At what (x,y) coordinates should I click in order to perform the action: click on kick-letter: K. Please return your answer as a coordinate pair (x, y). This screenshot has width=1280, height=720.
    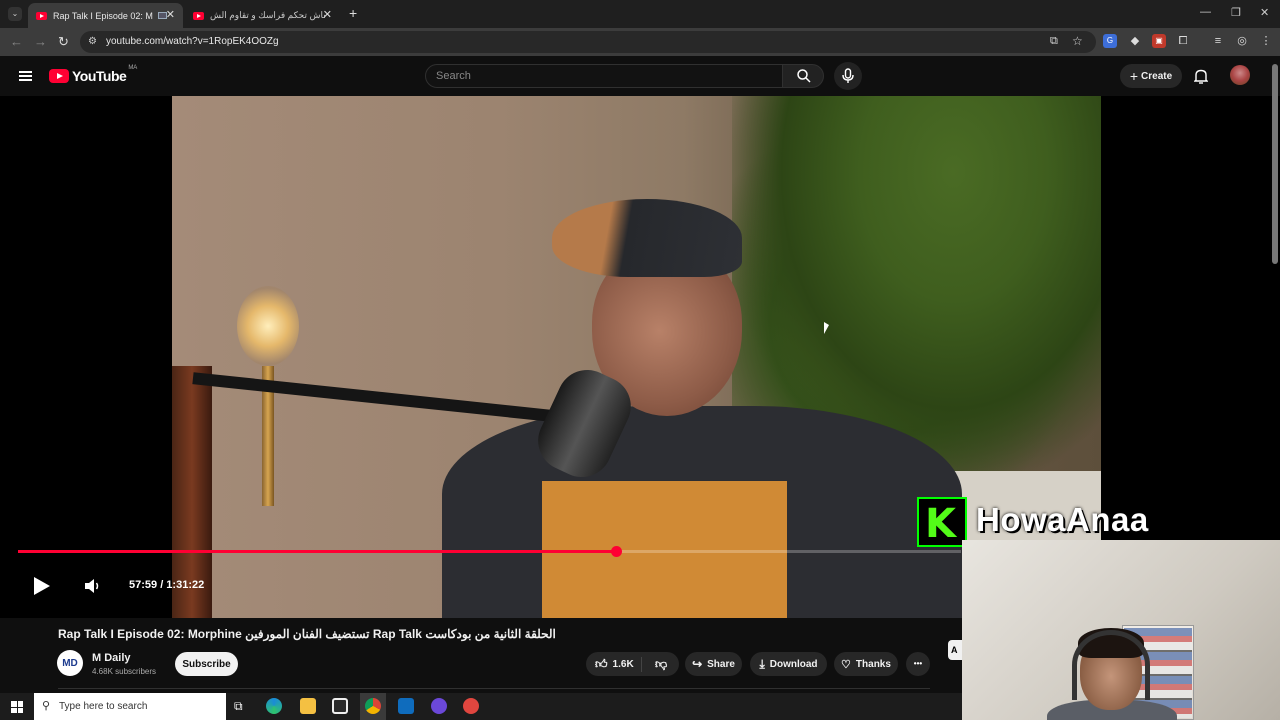
    Looking at the image, I should click on (940, 524).